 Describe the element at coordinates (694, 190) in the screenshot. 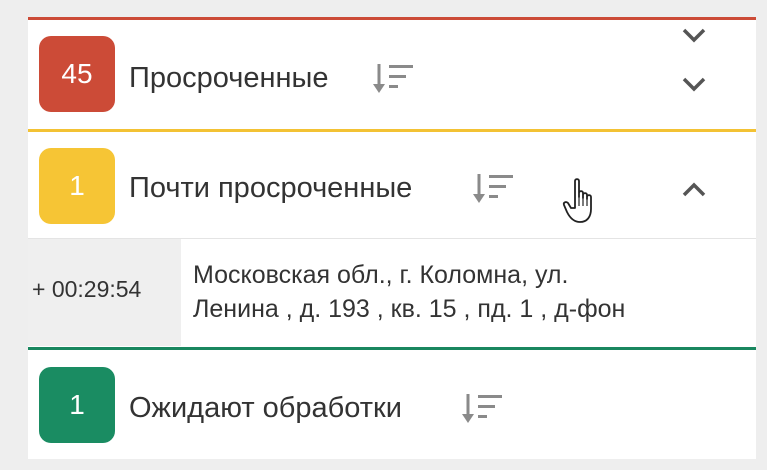

I see `chevron-up-icon` at that location.